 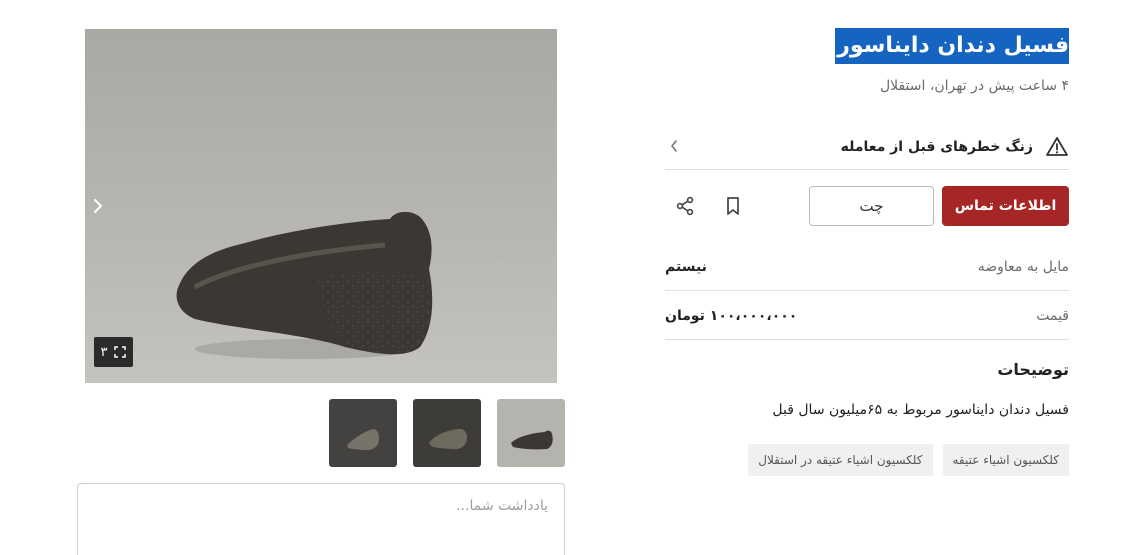 I want to click on detail-label: مایل به معاوضه, so click(x=1023, y=266).